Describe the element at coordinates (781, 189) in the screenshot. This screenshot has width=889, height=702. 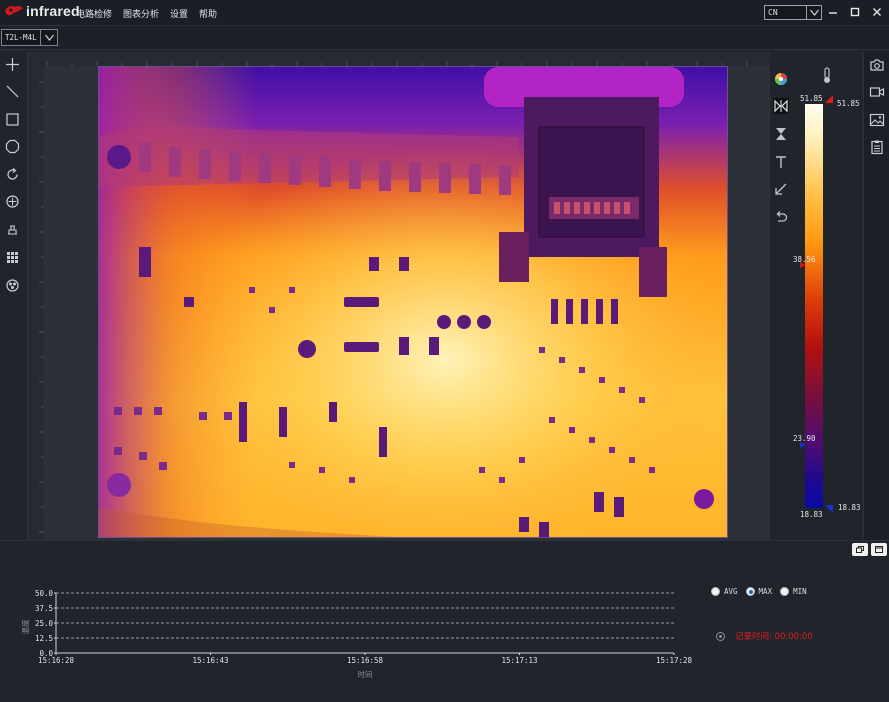
I see `arrow-icon` at that location.